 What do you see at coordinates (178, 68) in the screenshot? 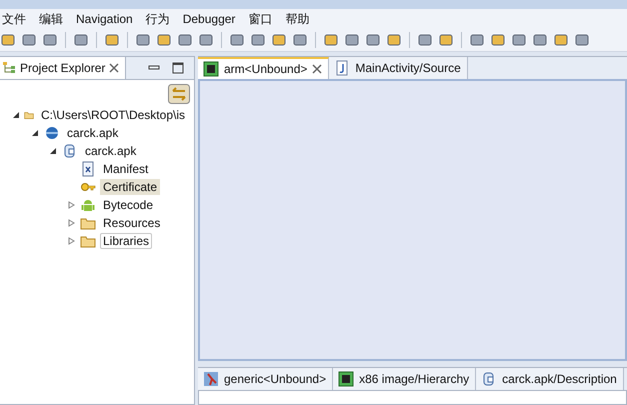
I see `maximize-icon` at bounding box center [178, 68].